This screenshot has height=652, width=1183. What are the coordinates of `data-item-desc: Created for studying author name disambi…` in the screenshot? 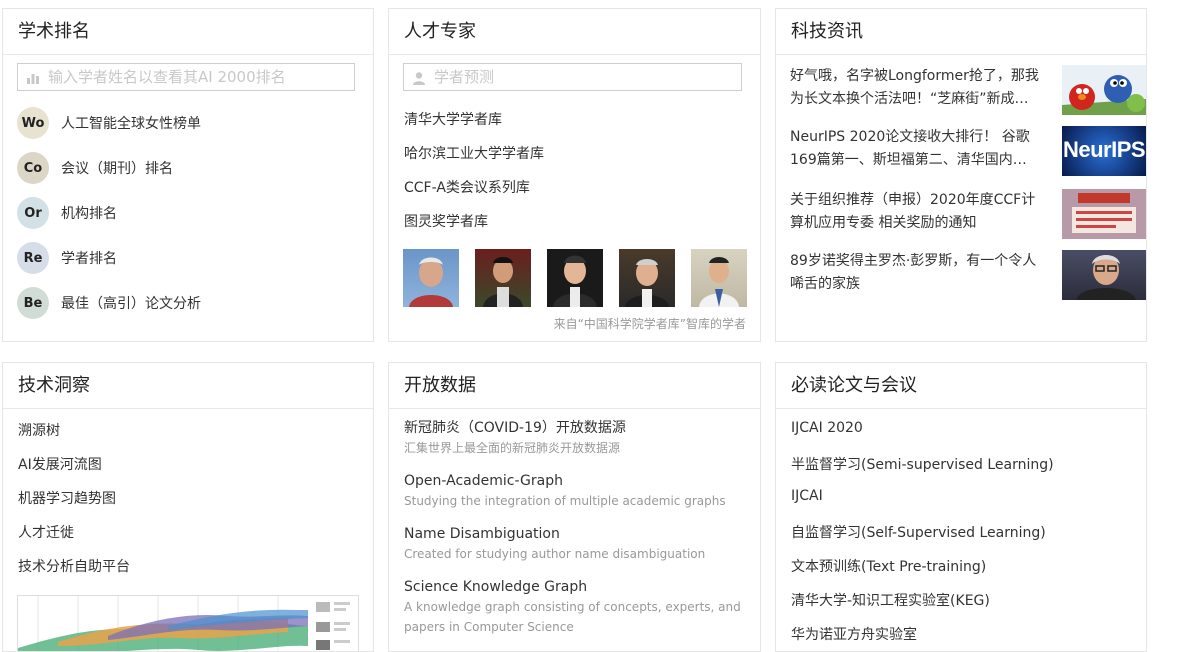 It's located at (555, 554).